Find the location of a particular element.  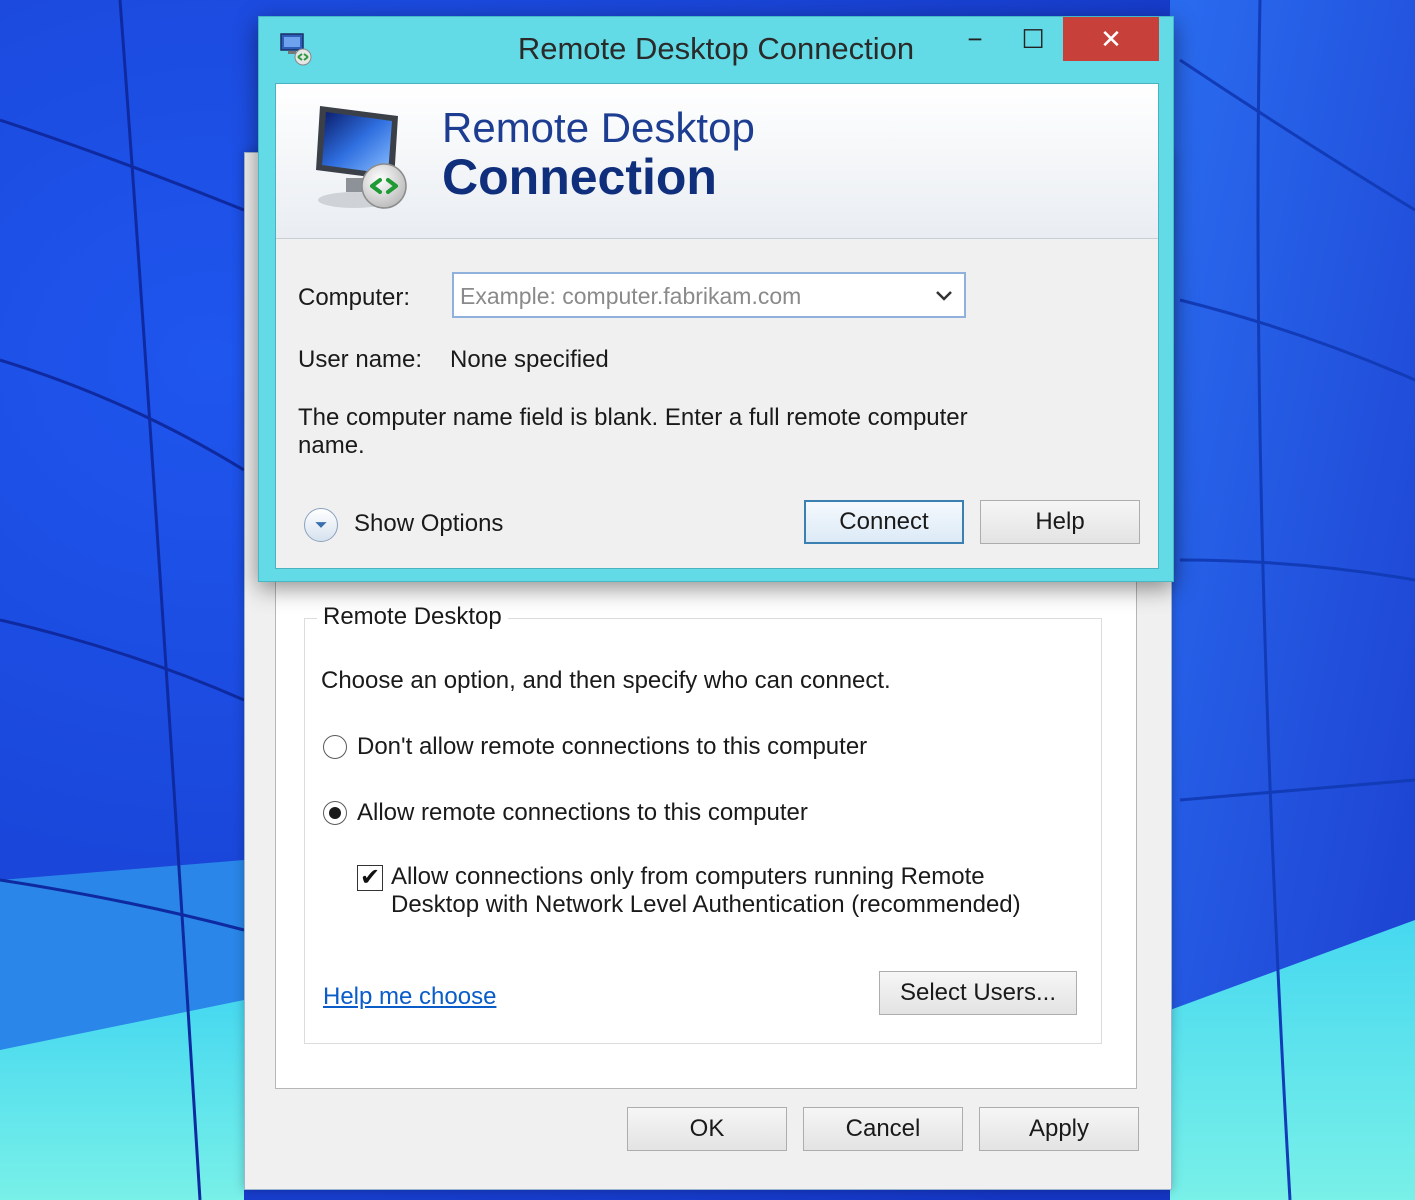

groupbox-title: Remote Desktop is located at coordinates (412, 617).